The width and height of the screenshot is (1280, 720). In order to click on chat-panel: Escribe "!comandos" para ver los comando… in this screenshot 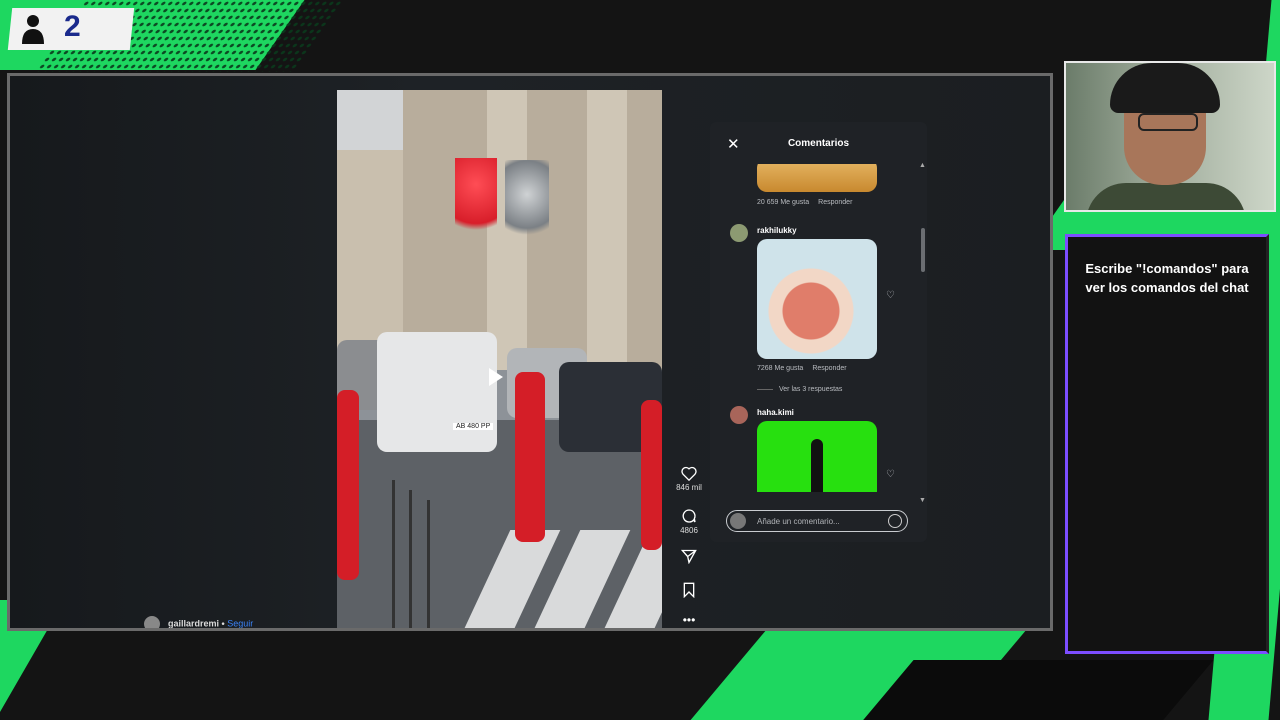, I will do `click(1167, 444)`.